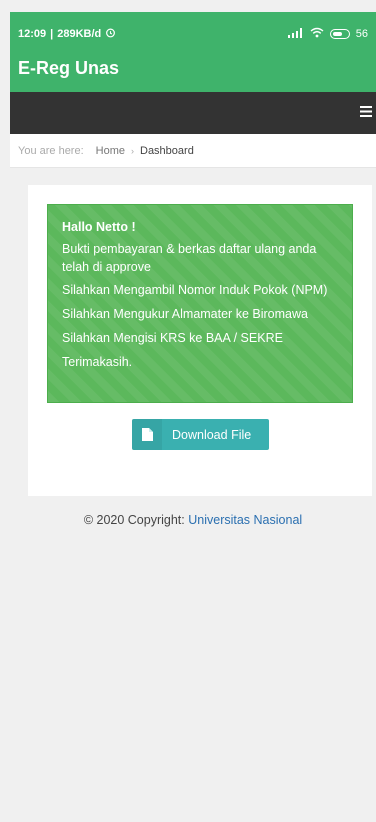 The image size is (376, 822). I want to click on breadcrumb-prefix: You are here:, so click(51, 150).